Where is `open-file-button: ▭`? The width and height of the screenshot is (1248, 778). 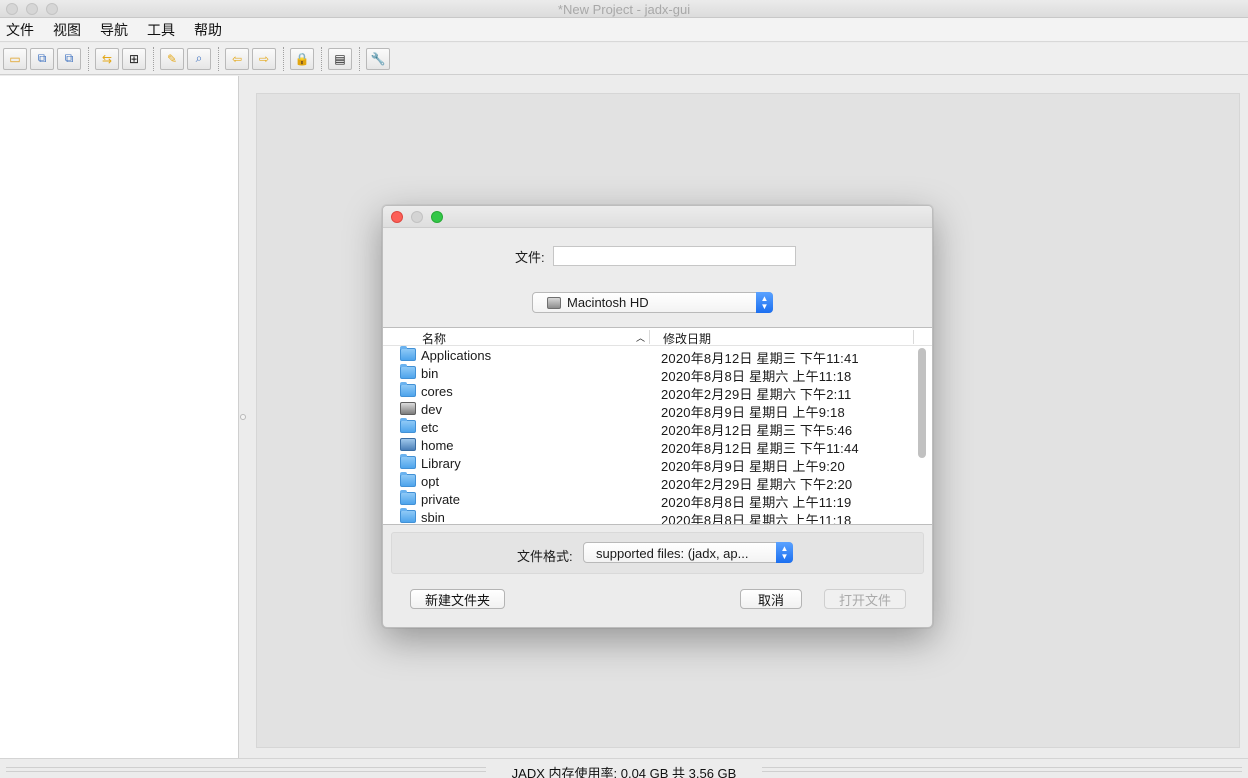
open-file-button: ▭ is located at coordinates (15, 58).